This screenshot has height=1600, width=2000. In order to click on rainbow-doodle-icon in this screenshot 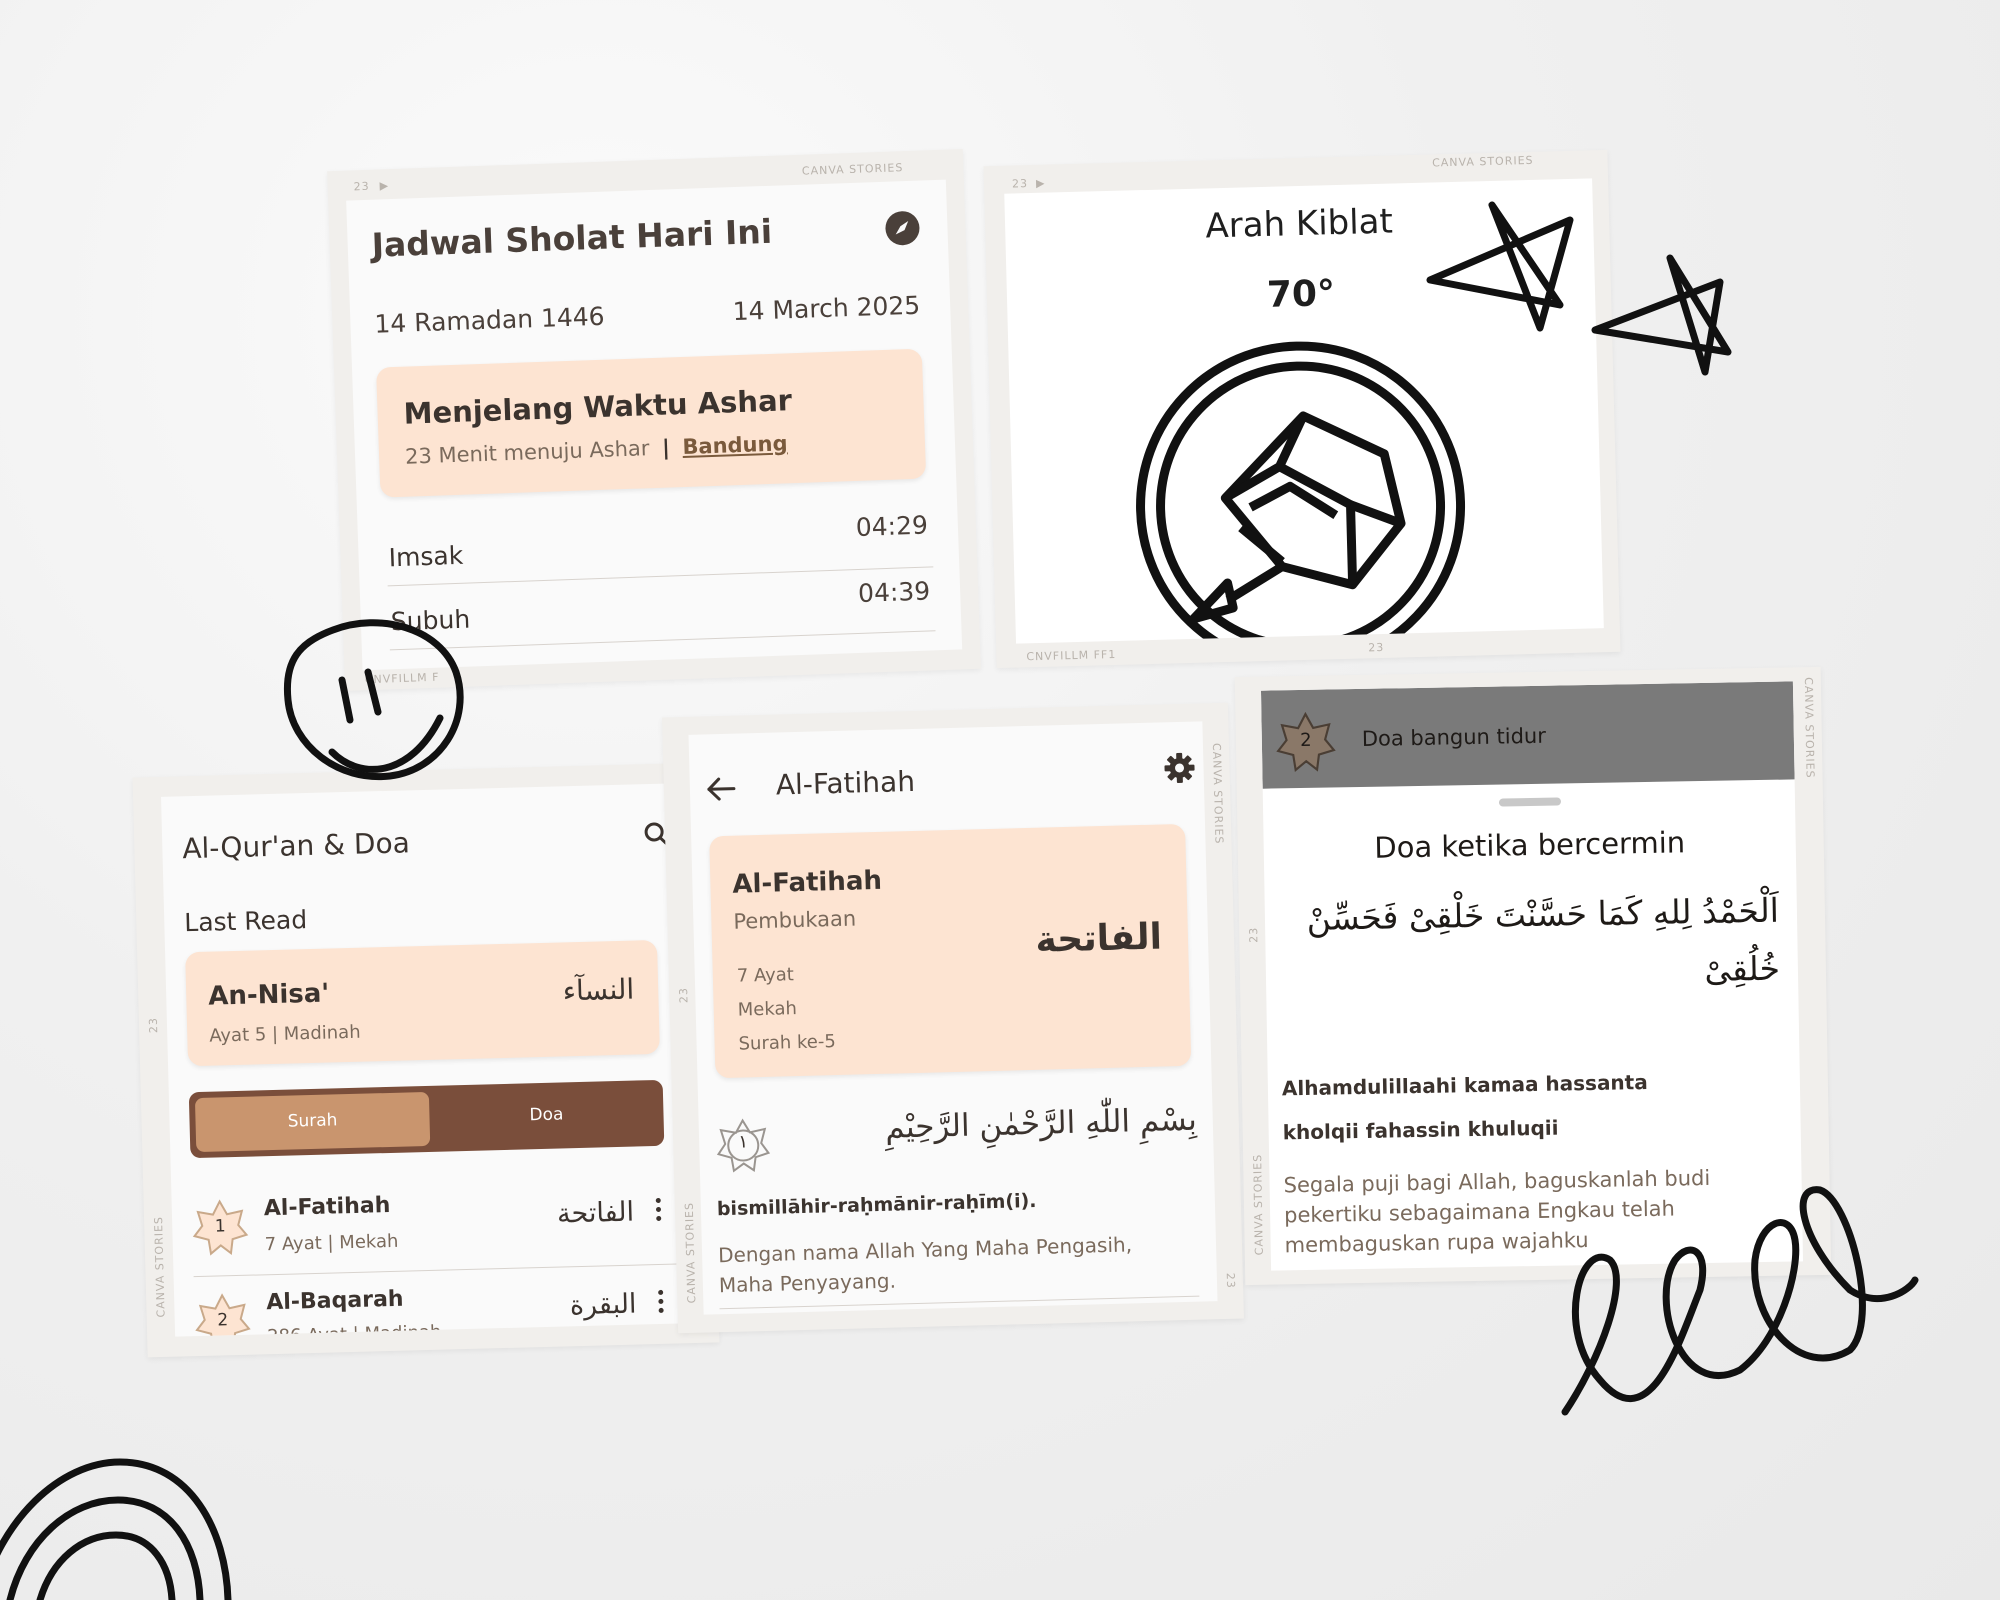, I will do `click(116, 1529)`.